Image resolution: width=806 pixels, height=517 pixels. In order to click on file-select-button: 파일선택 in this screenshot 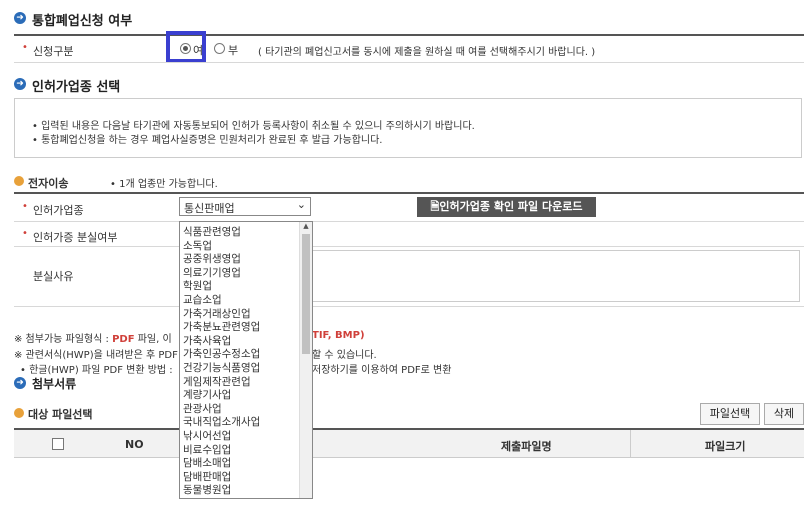, I will do `click(730, 414)`.